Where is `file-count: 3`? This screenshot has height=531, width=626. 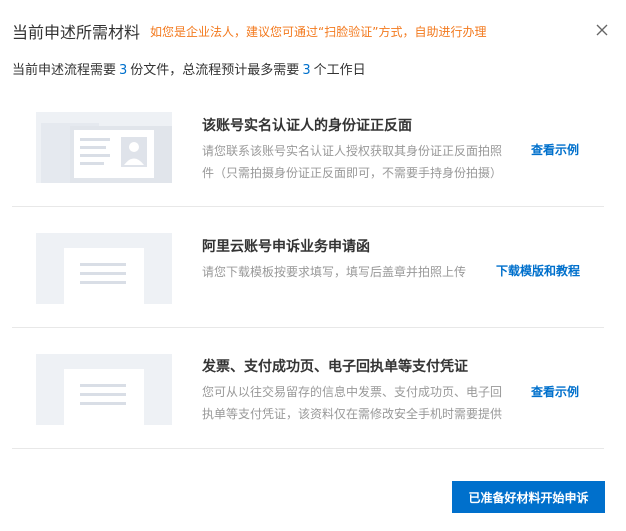
file-count: 3 is located at coordinates (123, 70).